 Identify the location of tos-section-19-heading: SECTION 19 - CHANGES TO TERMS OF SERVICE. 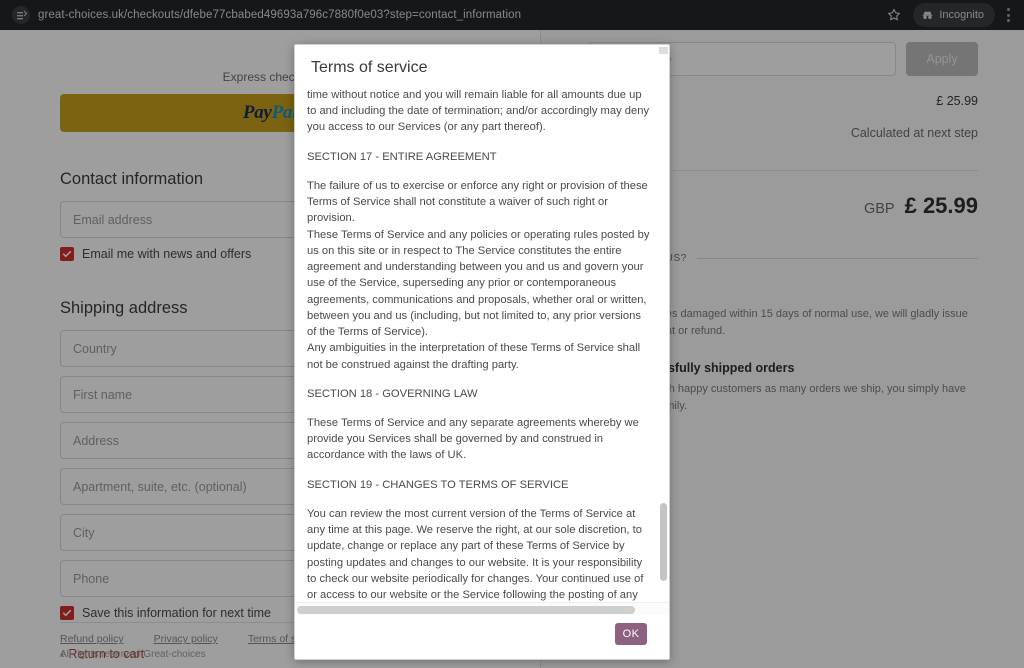
(438, 484).